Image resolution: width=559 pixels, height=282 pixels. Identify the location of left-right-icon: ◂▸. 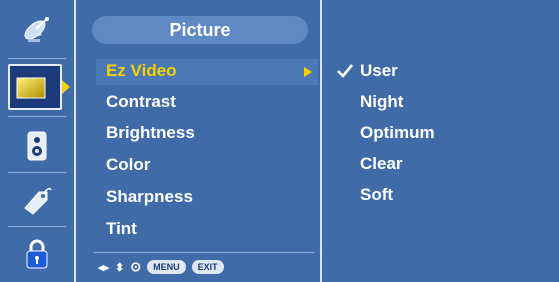
(104, 267).